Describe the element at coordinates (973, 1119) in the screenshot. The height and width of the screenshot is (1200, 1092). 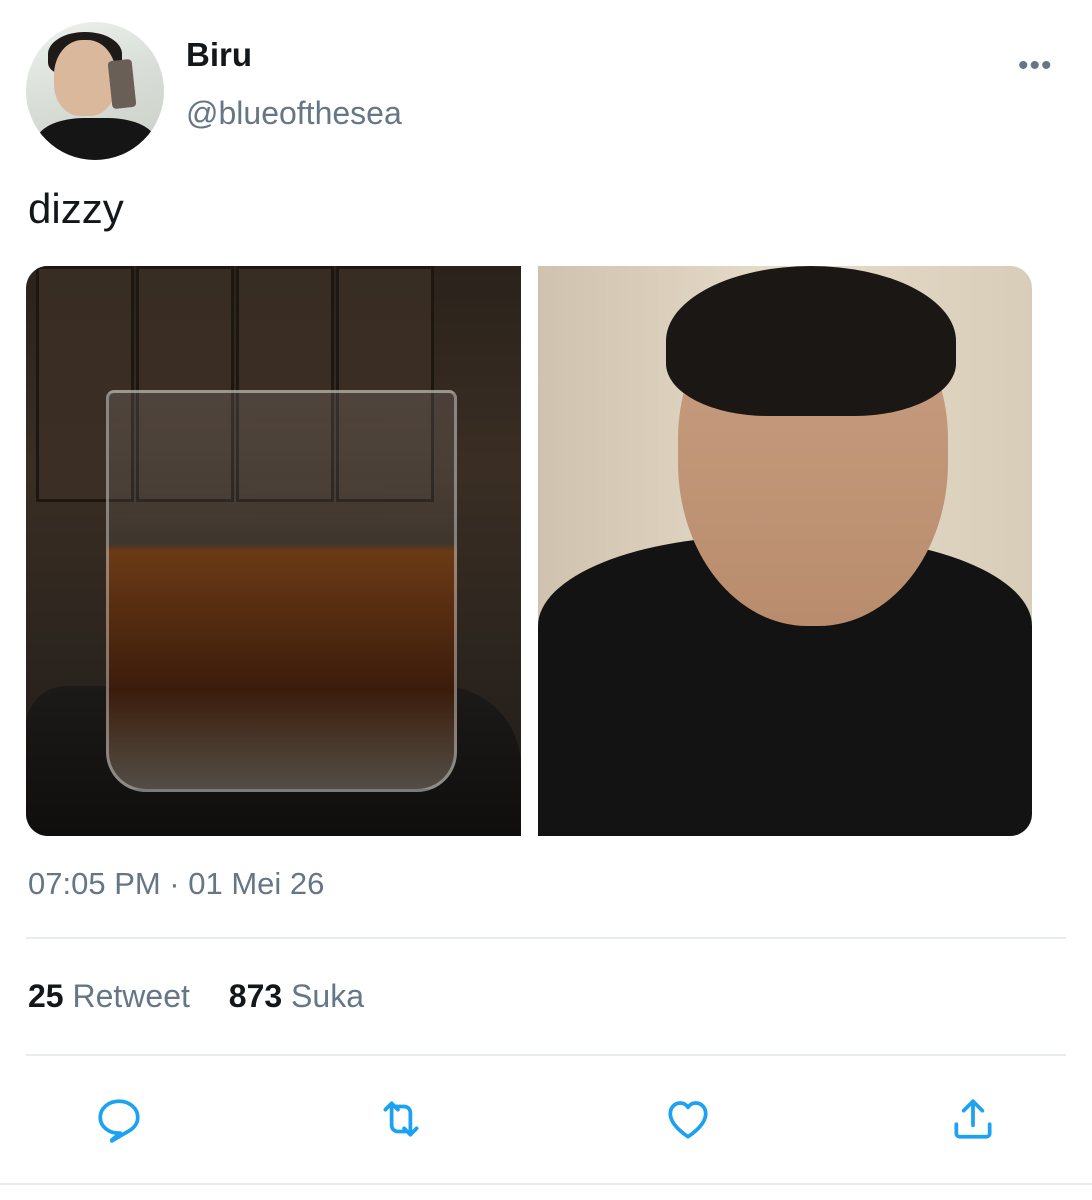
I see `share-icon` at that location.